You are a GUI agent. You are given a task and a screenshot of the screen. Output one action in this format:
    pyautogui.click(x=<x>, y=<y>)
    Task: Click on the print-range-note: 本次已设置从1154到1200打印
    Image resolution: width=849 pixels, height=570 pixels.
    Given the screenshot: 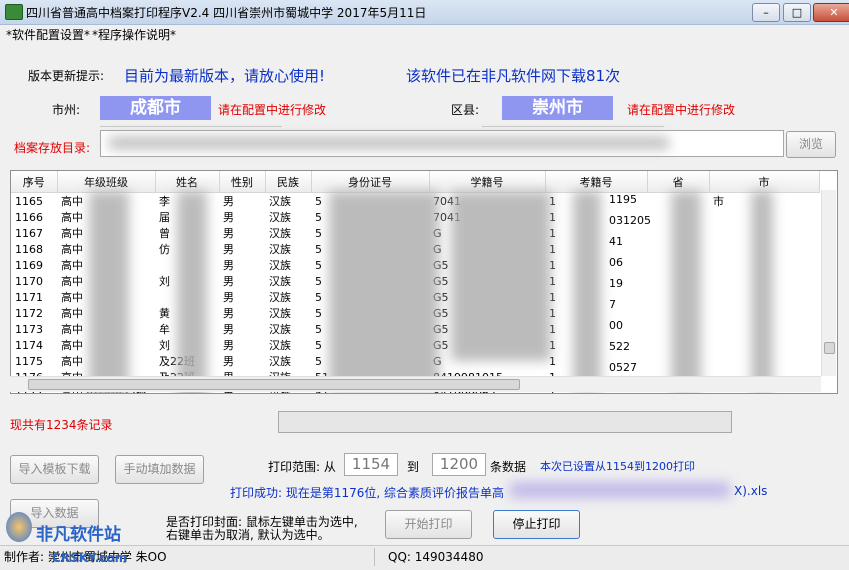 What is the action you would take?
    pyautogui.click(x=617, y=466)
    